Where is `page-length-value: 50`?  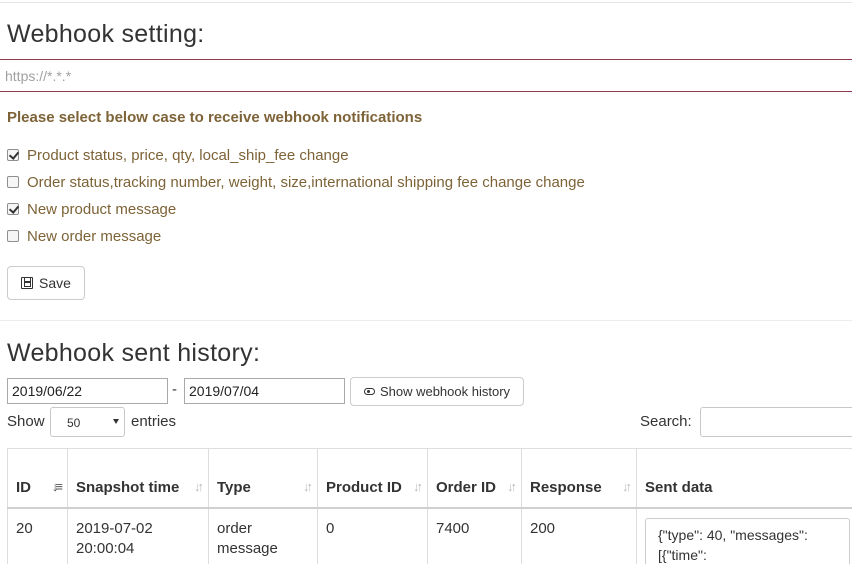 page-length-value: 50 is located at coordinates (74, 423).